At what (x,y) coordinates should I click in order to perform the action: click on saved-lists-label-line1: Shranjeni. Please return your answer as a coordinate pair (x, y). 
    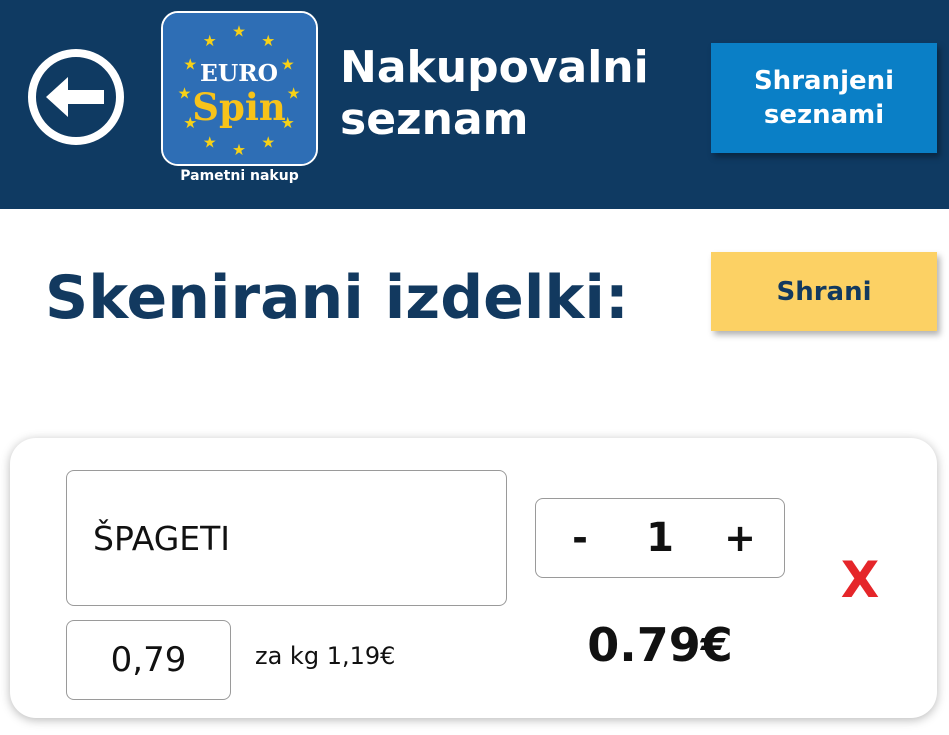
    Looking at the image, I should click on (824, 81).